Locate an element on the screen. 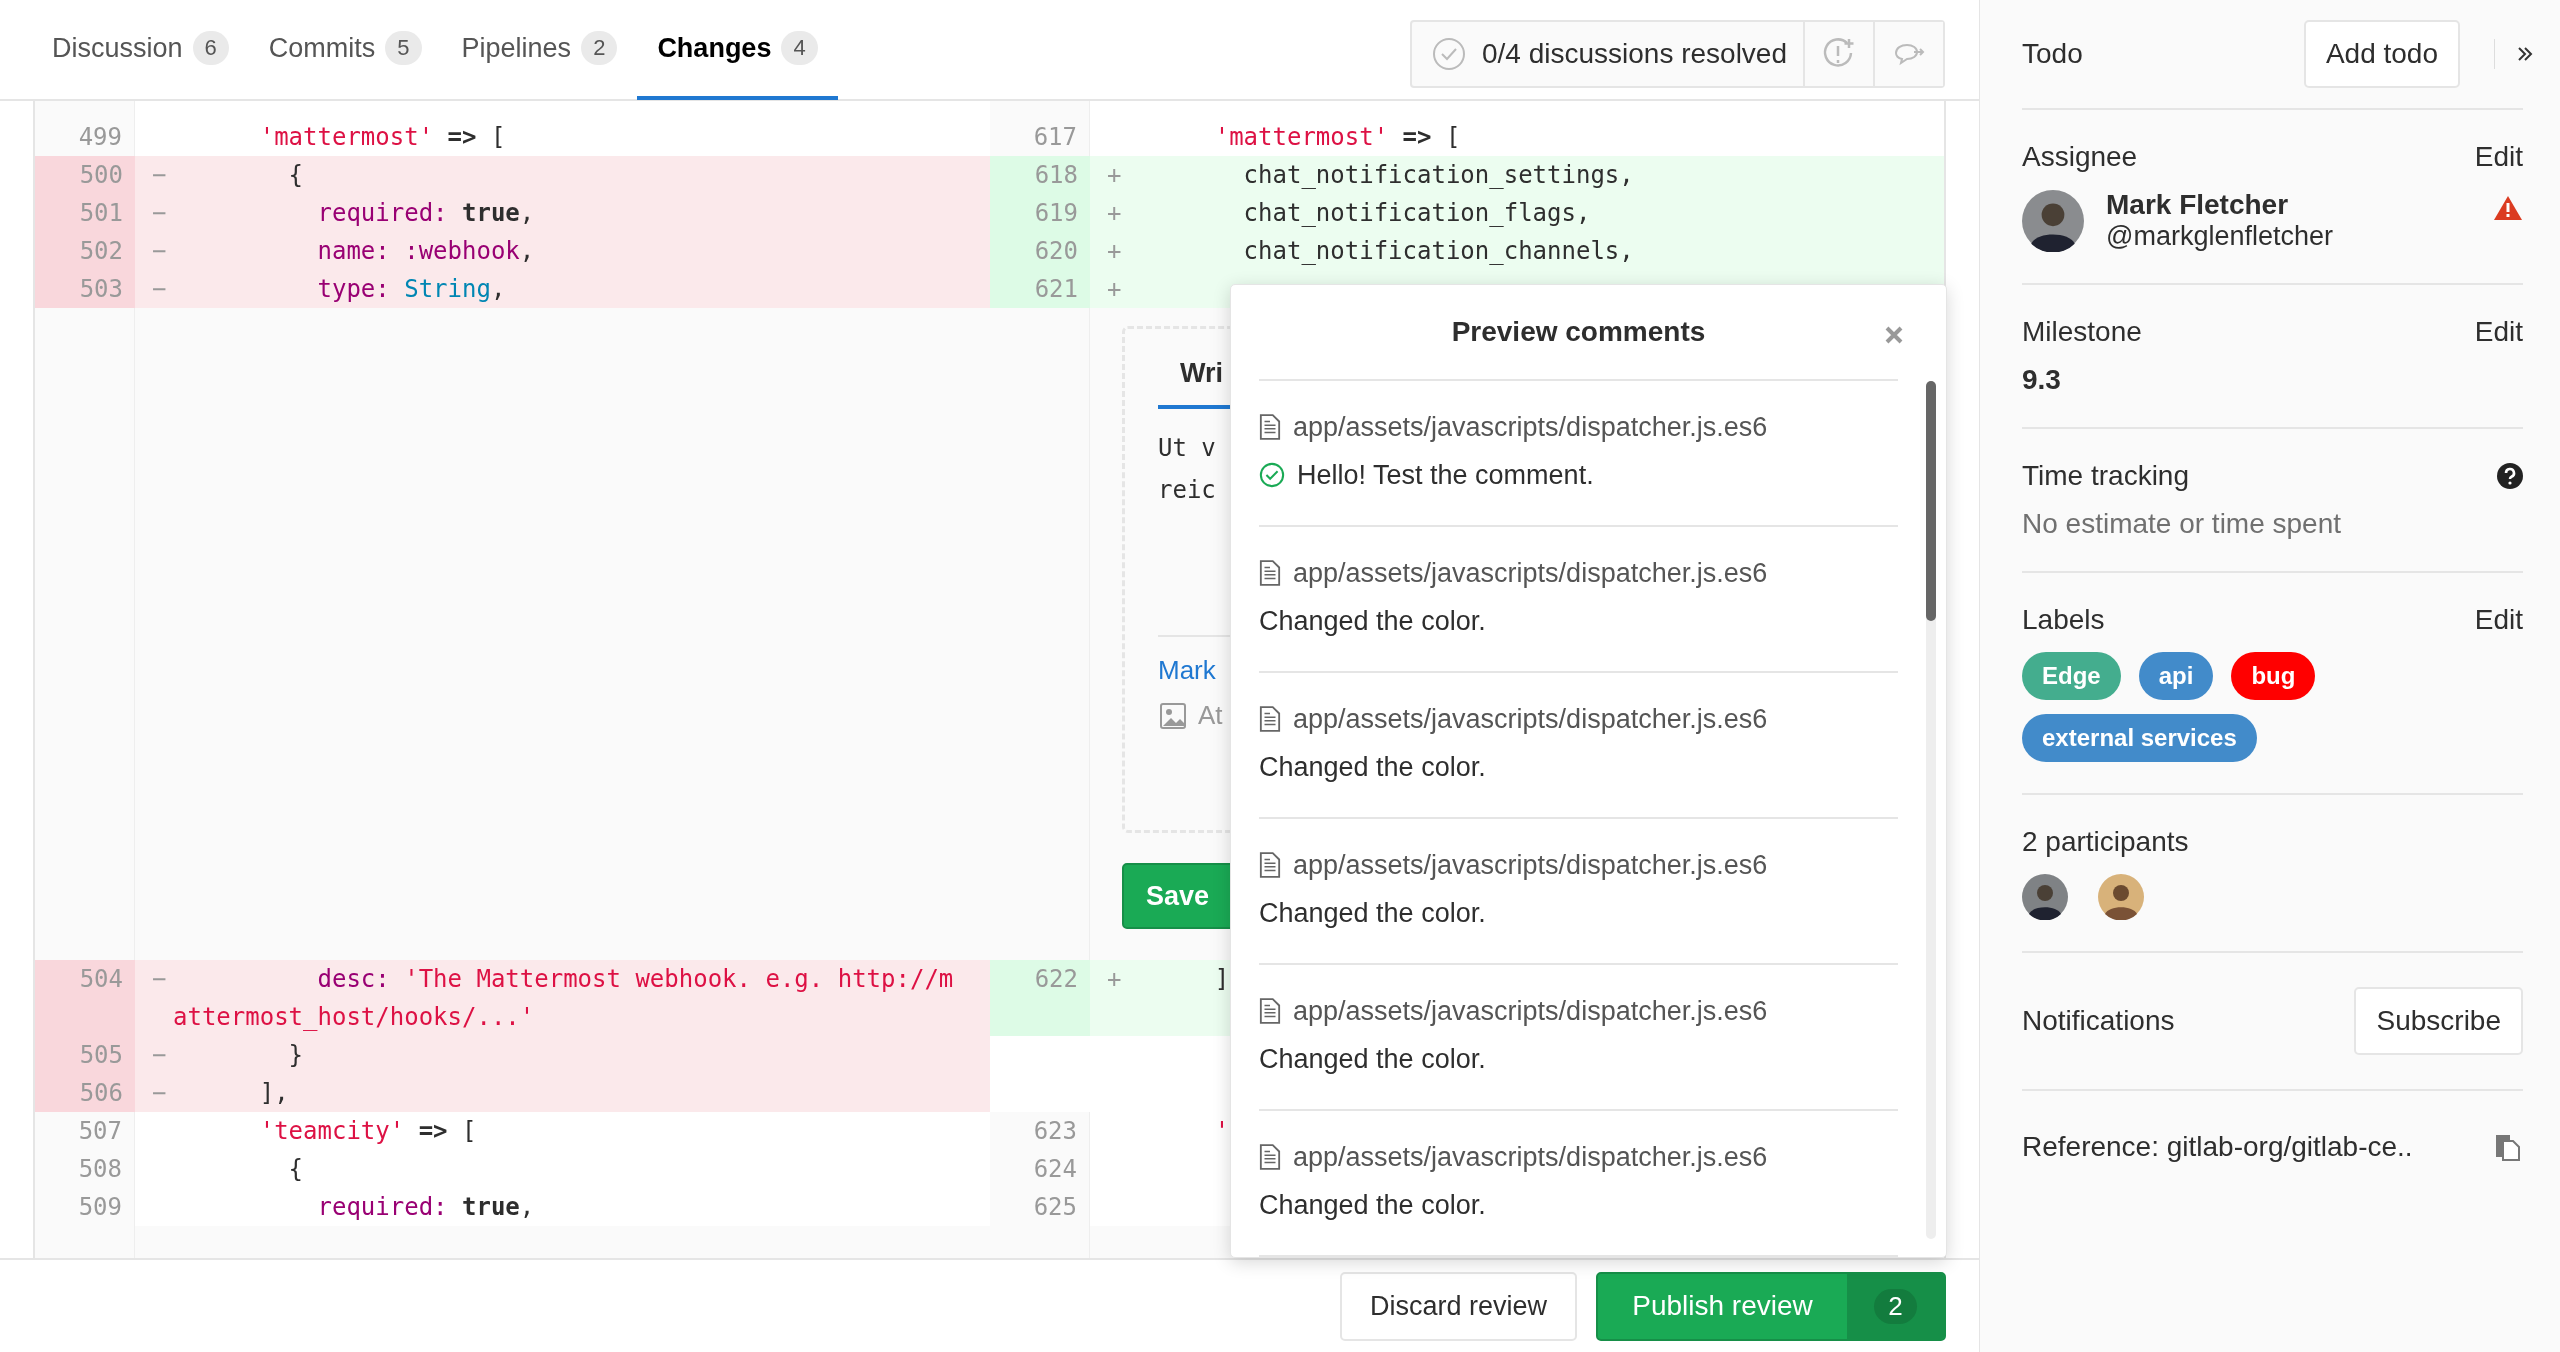  line-number: 501 is located at coordinates (85, 213).